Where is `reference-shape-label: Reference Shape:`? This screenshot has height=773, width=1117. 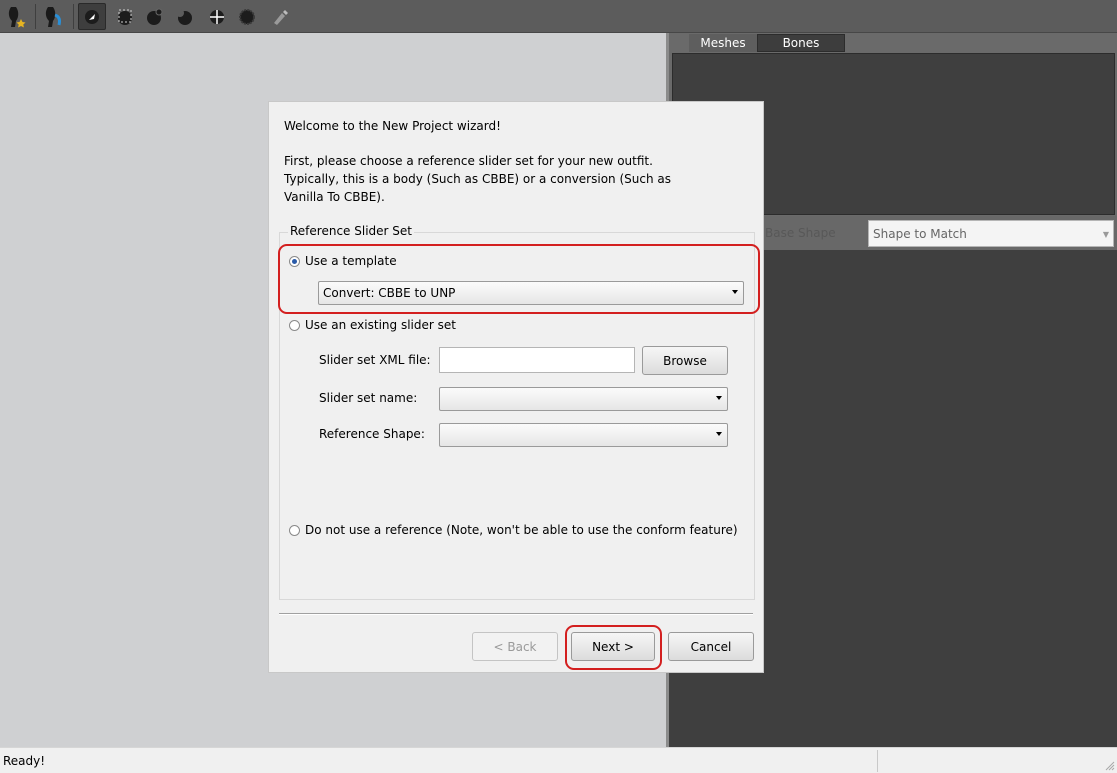 reference-shape-label: Reference Shape: is located at coordinates (372, 434).